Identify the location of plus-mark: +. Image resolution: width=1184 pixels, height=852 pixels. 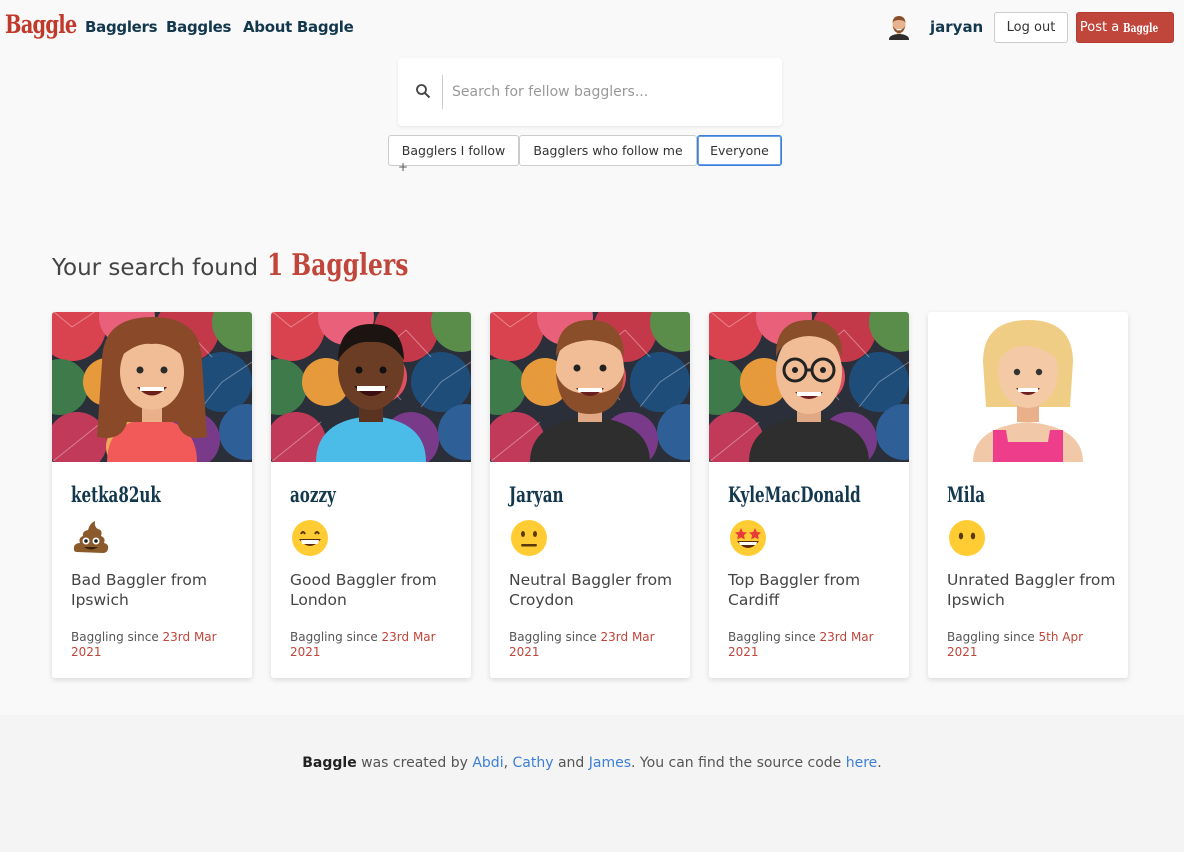
(403, 167).